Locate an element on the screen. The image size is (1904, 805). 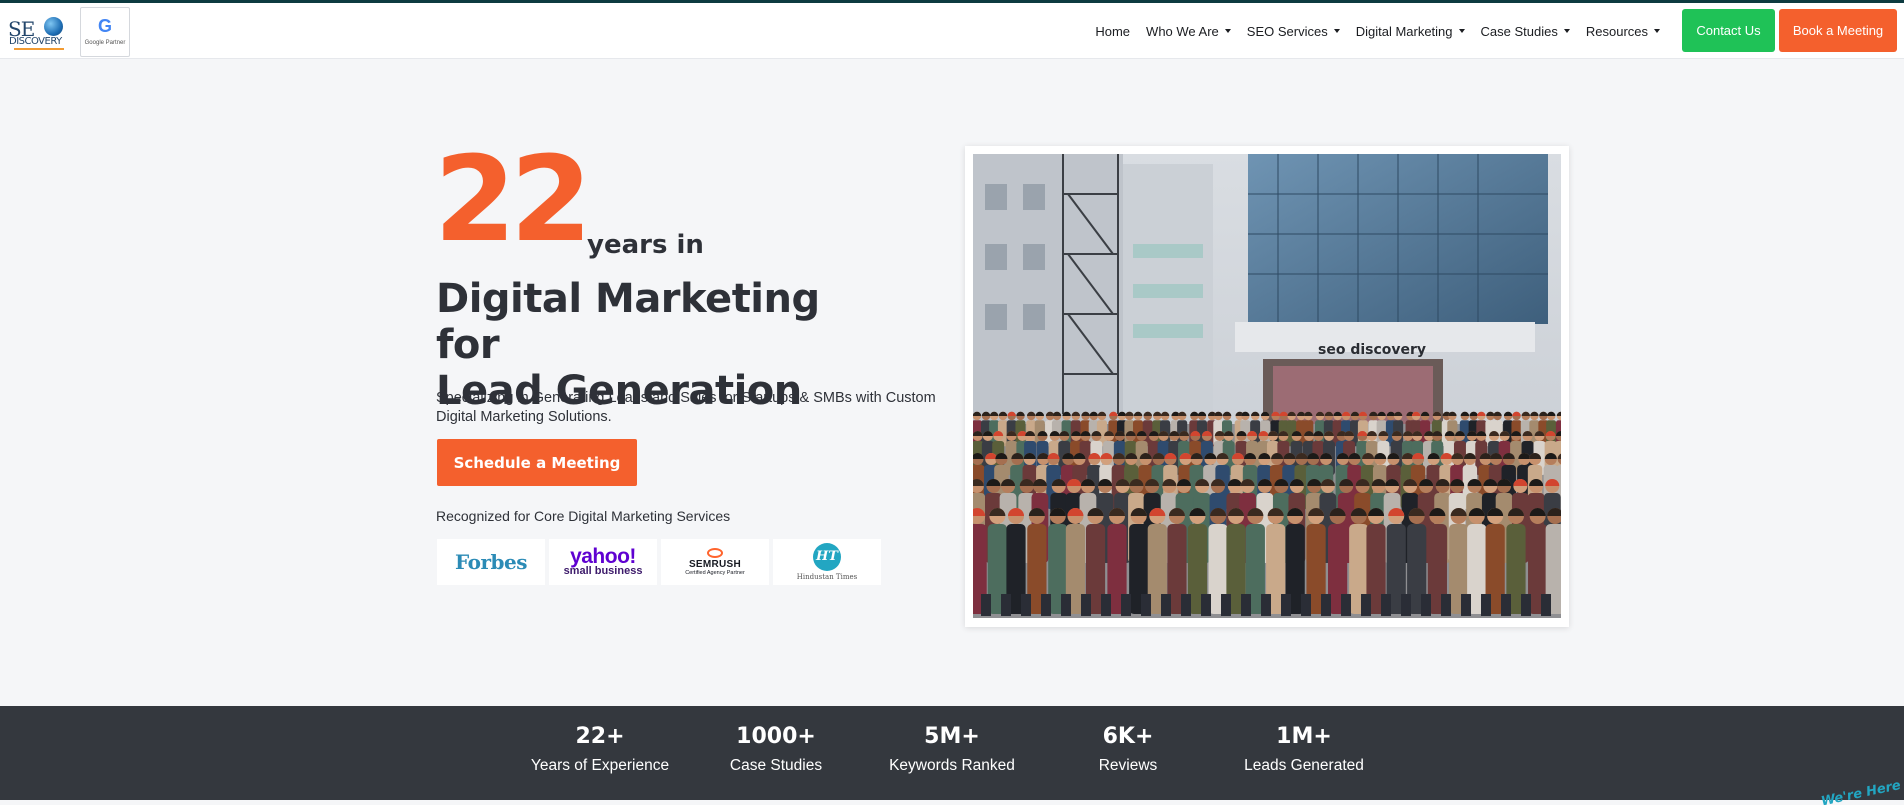
stat-label: Case Studies is located at coordinates (776, 765).